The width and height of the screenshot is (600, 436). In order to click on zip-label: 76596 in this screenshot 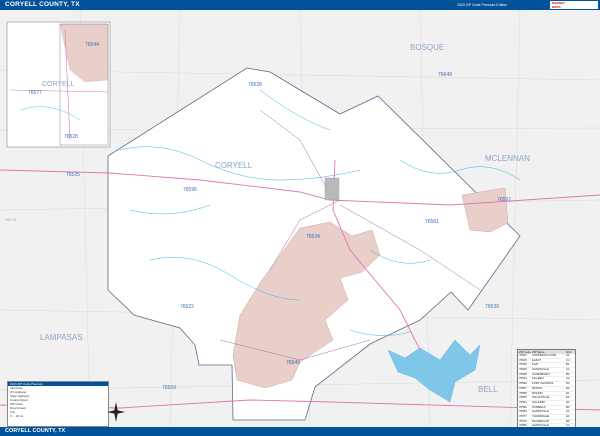, I will do `click(190, 190)`.